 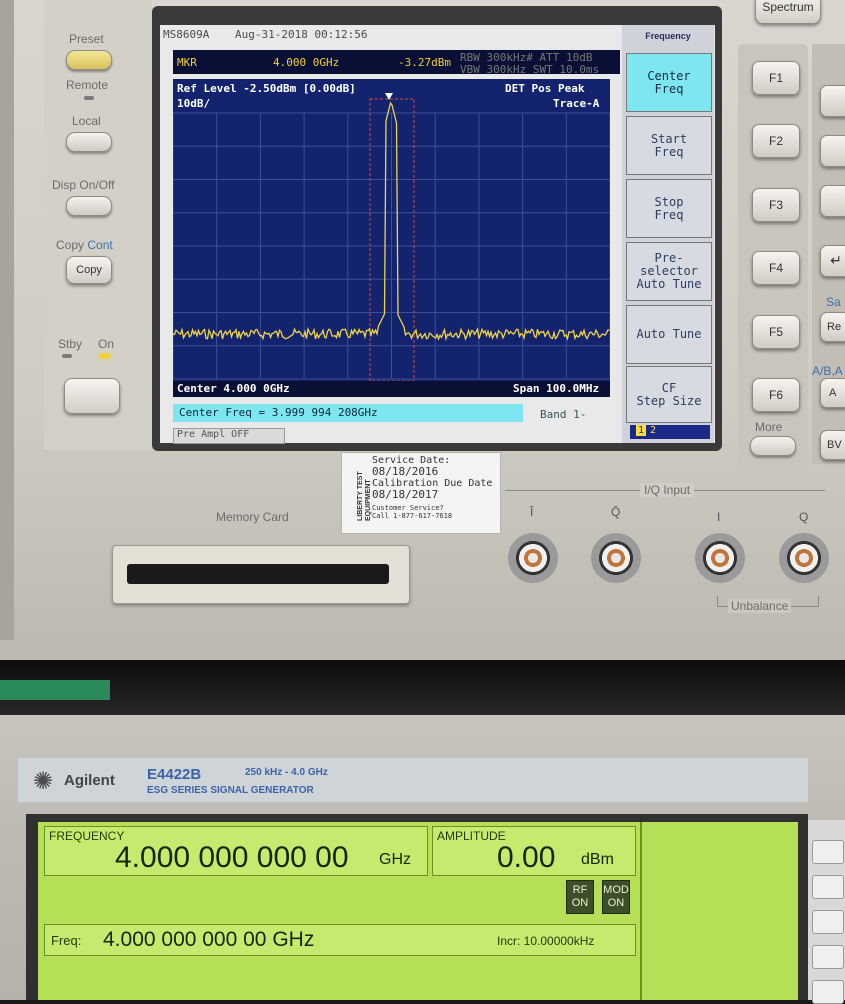 I want to click on local-button, so click(x=89, y=142).